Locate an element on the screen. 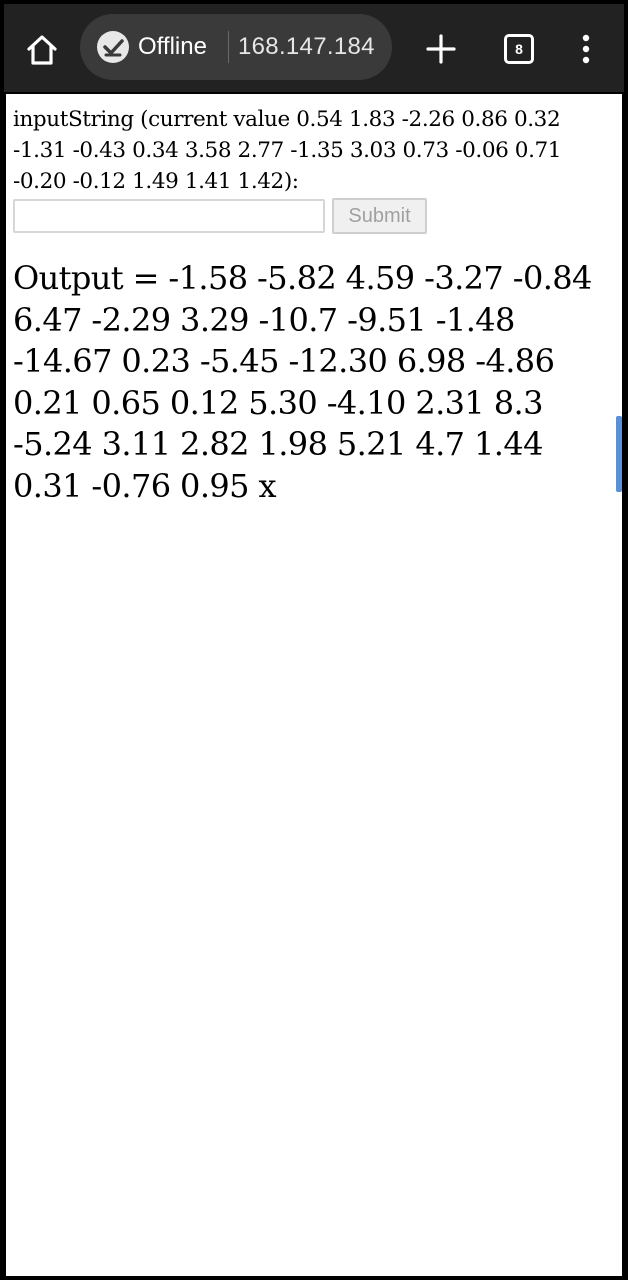 This screenshot has width=628, height=1280. tab-switcher-button: 8 is located at coordinates (519, 49).